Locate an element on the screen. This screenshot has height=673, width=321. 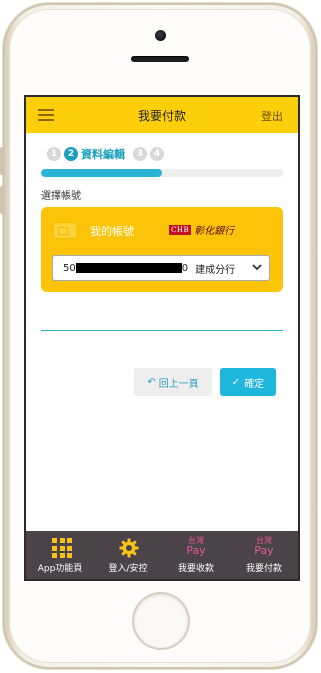
bottom-tabbar: App功能頁 登入/安控 台灣 Pay 我要收款 台灣 Pay 我要付款 is located at coordinates (162, 555).